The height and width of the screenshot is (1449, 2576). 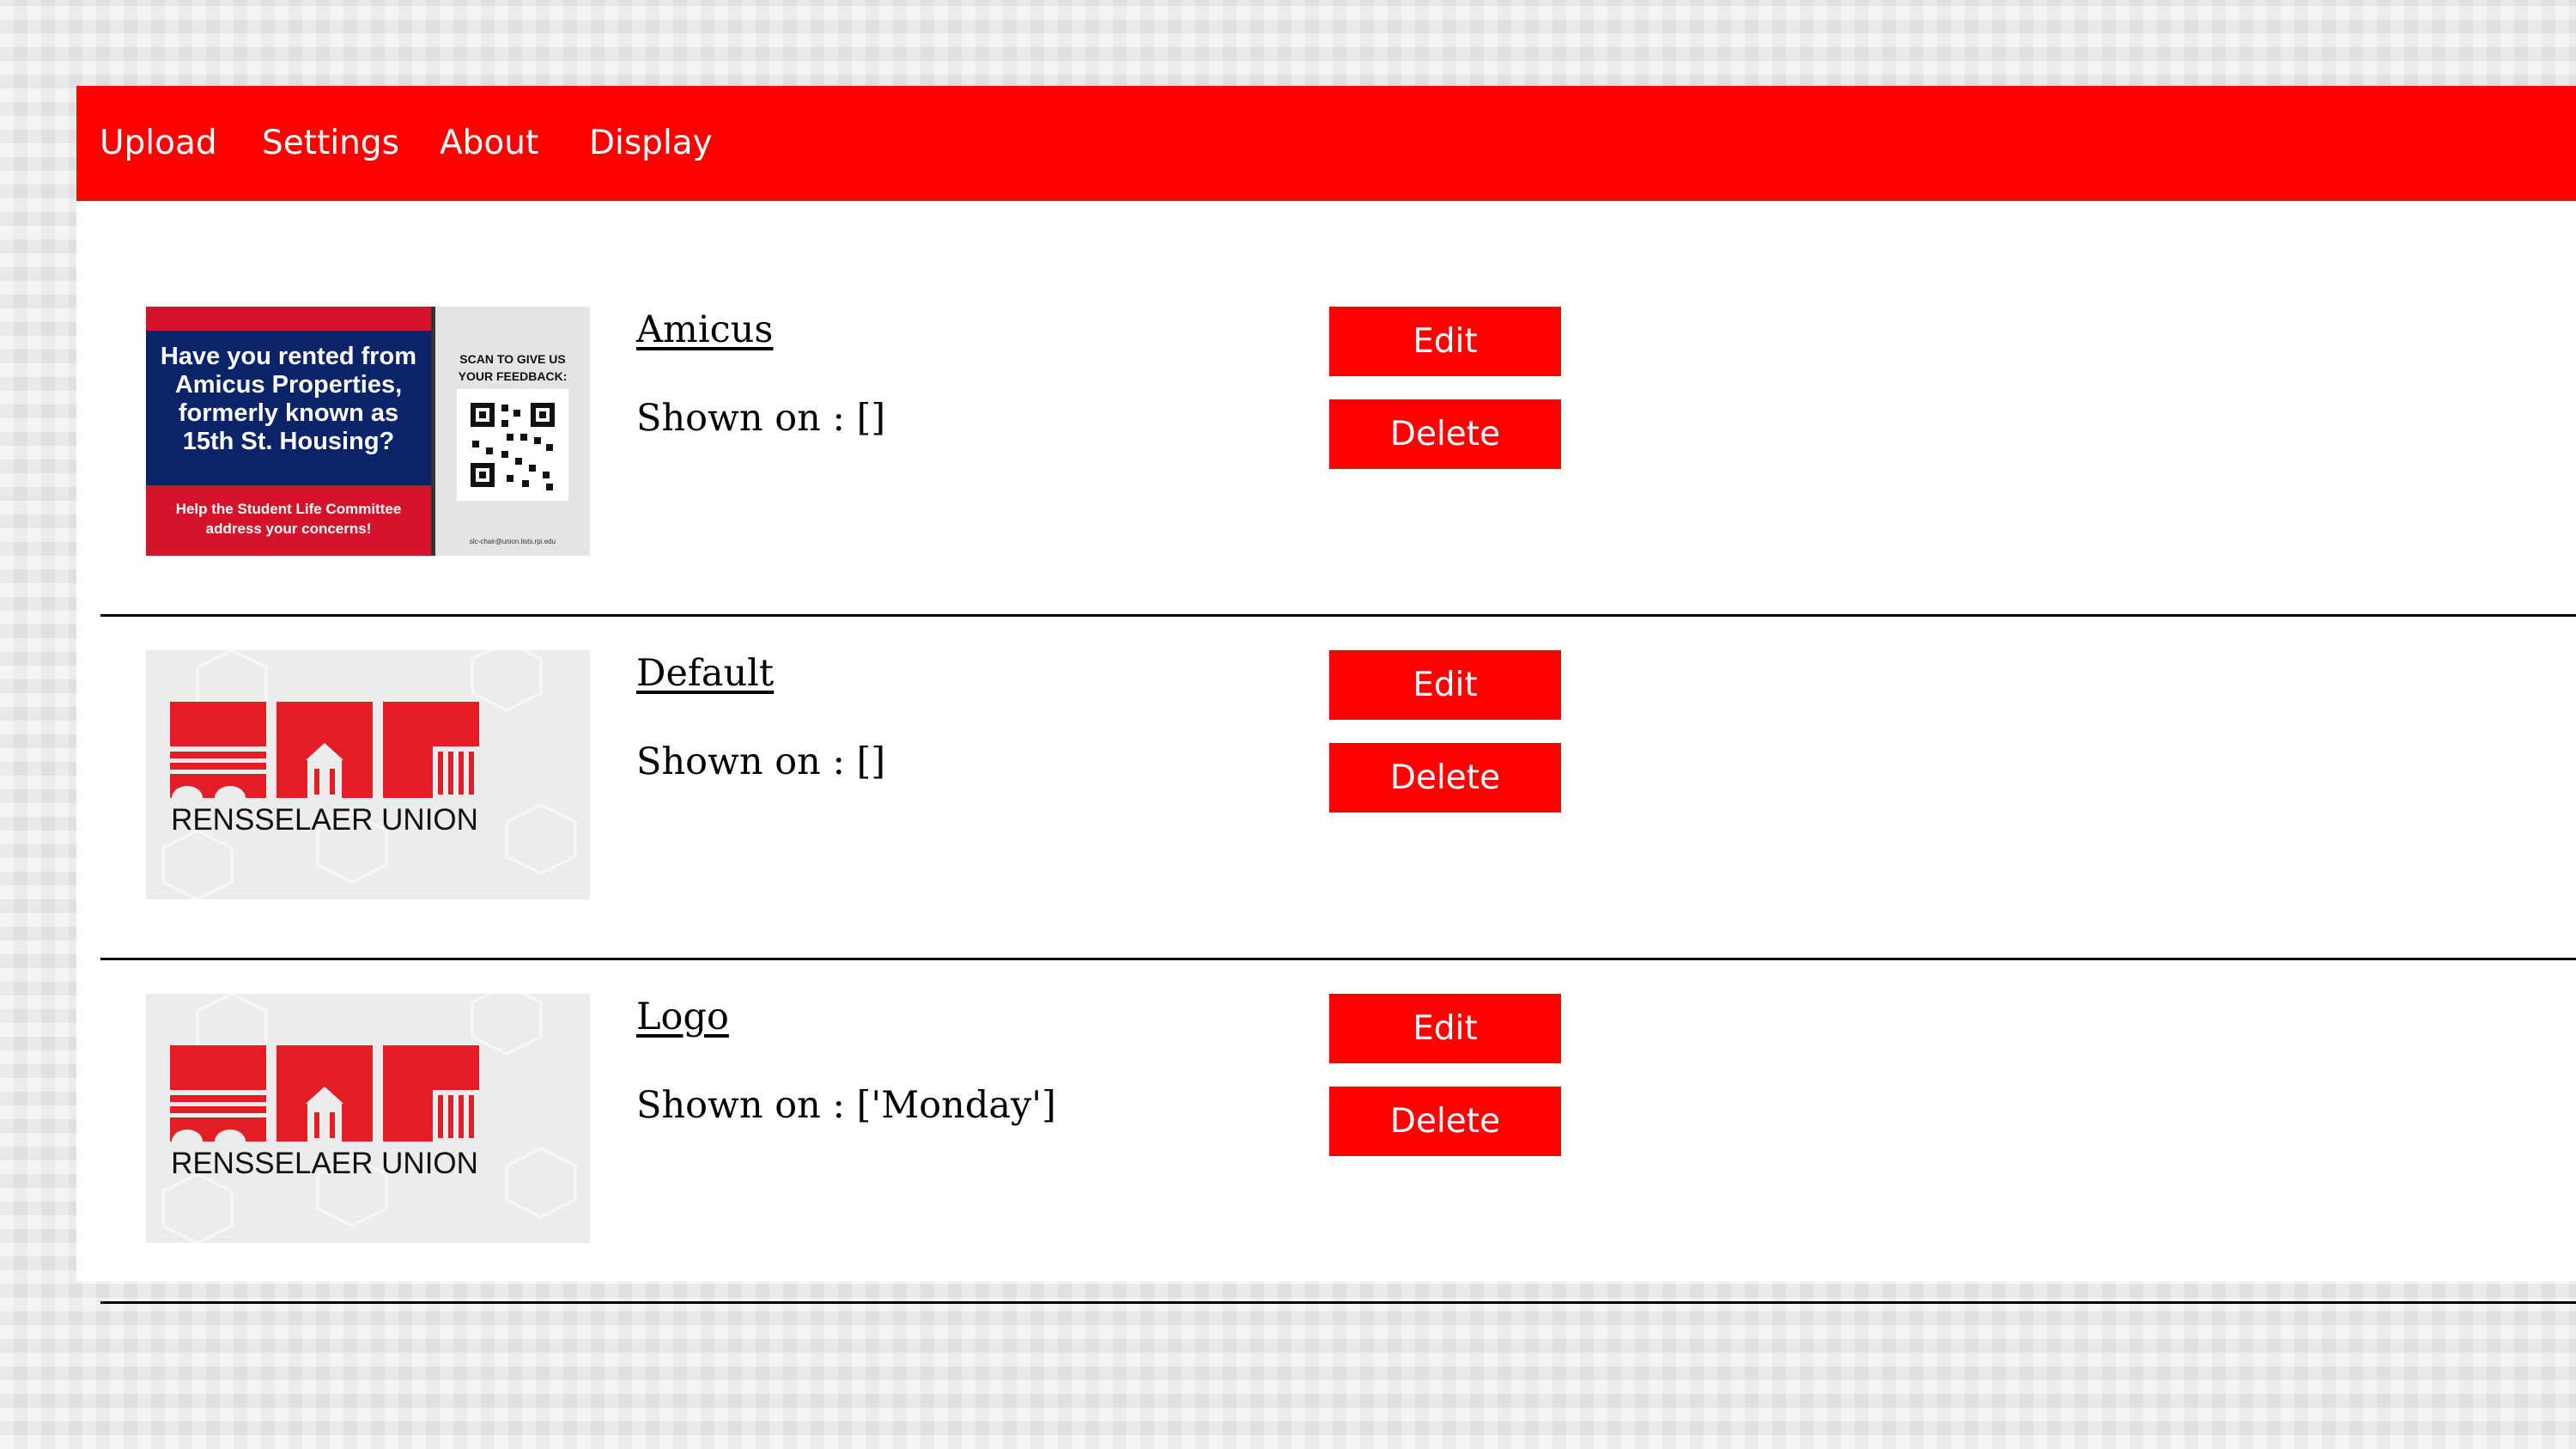 What do you see at coordinates (1326, 143) in the screenshot?
I see `top-navbar: Upload Settings About Display` at bounding box center [1326, 143].